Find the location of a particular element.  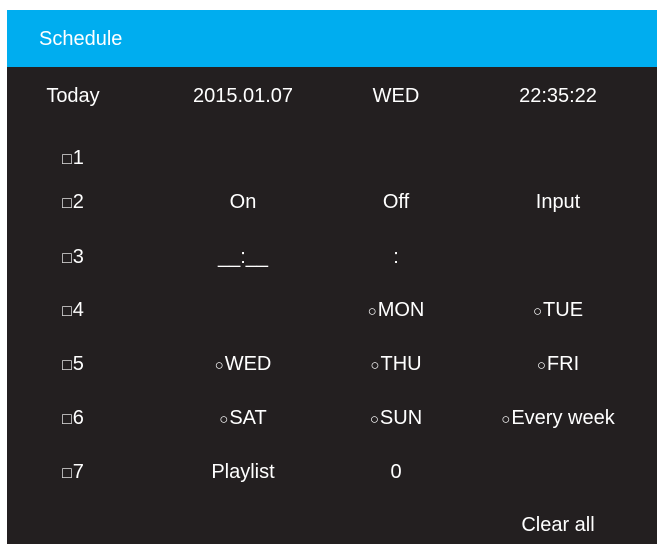

schedule-4-checkbox: □4 is located at coordinates (73, 311).